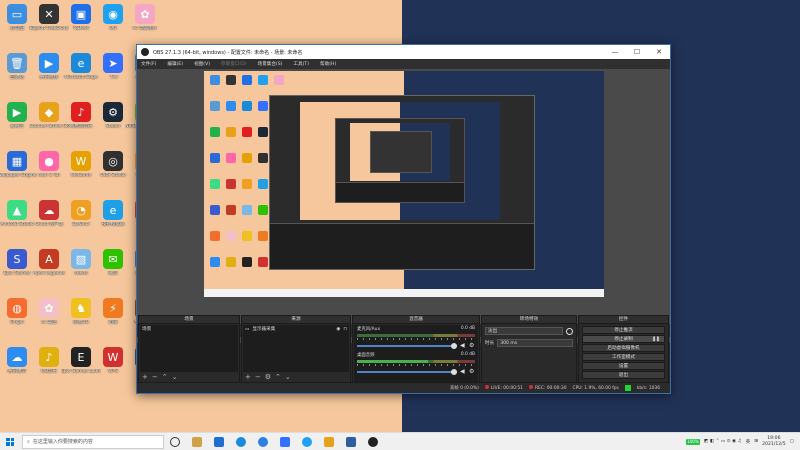 This screenshot has height=450, width=800. I want to click on source-up-icon: ⌃, so click(278, 377).